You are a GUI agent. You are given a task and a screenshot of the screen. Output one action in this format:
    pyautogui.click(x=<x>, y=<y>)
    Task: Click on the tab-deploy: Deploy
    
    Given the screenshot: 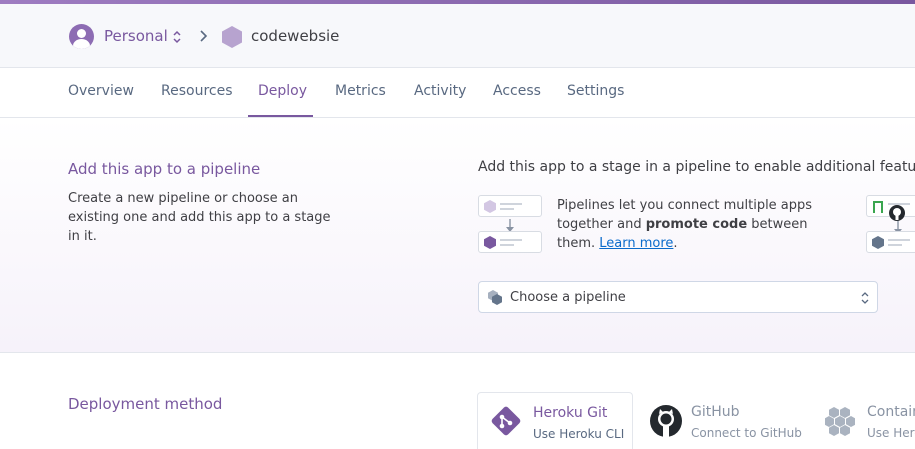 What is the action you would take?
    pyautogui.click(x=282, y=91)
    